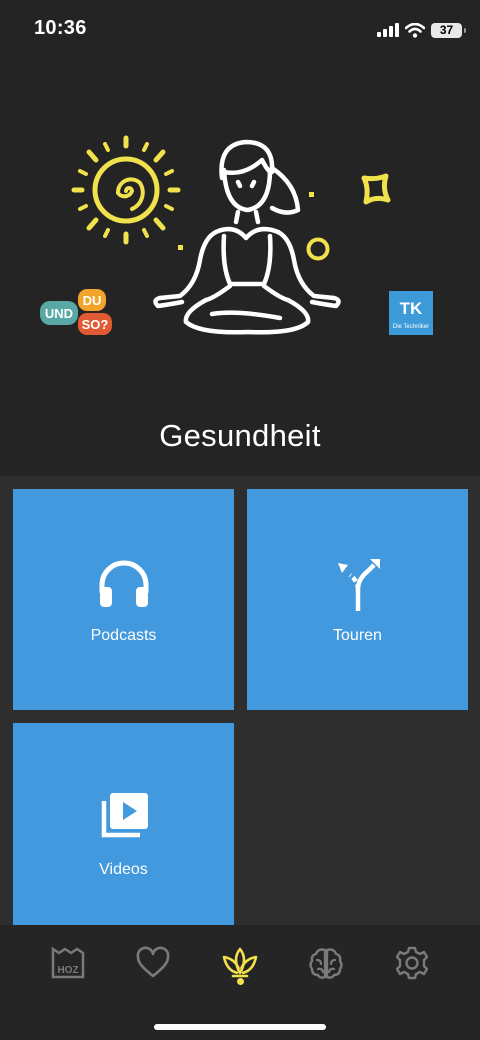  I want to click on tab-hoz: HOZ, so click(68, 963).